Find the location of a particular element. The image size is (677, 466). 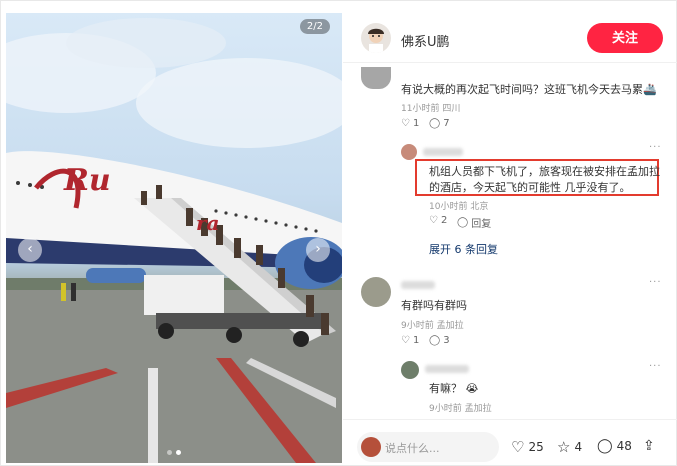

reply-button: ◯ 回复 is located at coordinates (474, 222).